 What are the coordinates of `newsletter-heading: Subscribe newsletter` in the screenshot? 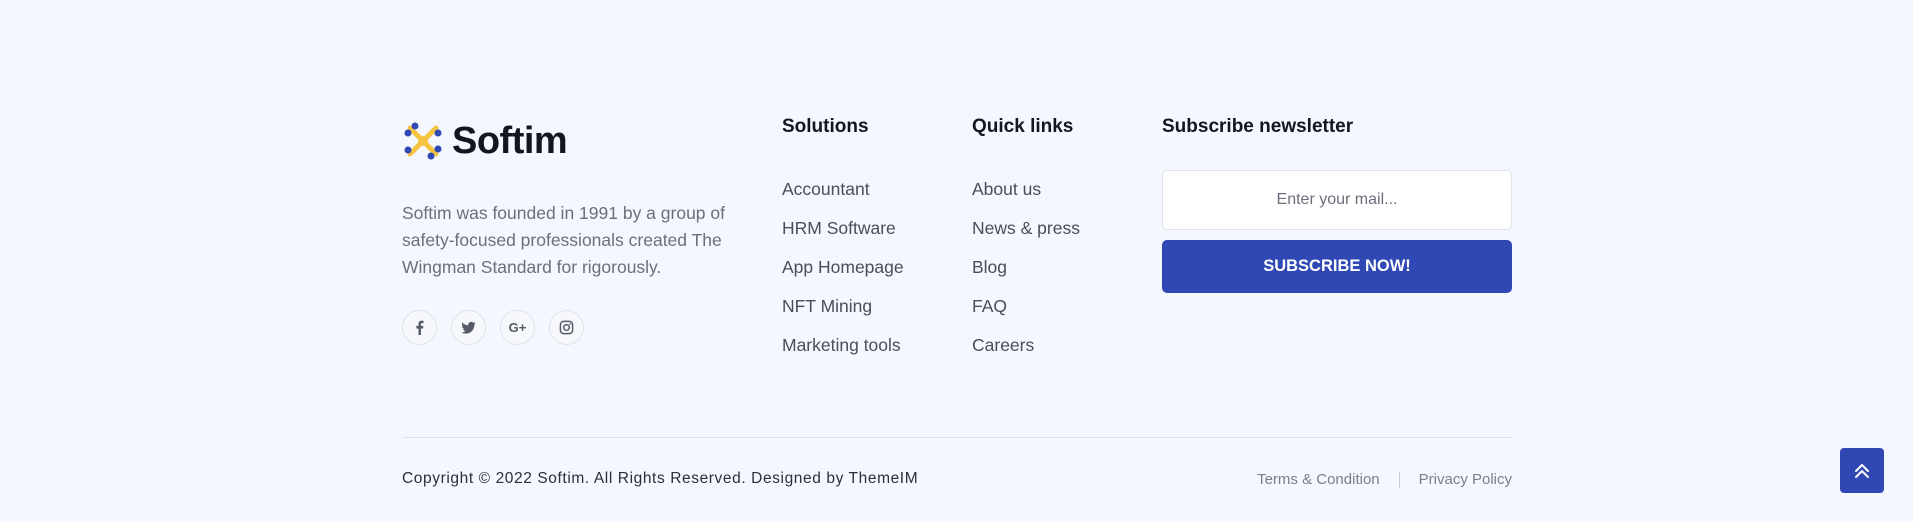 It's located at (1258, 126).